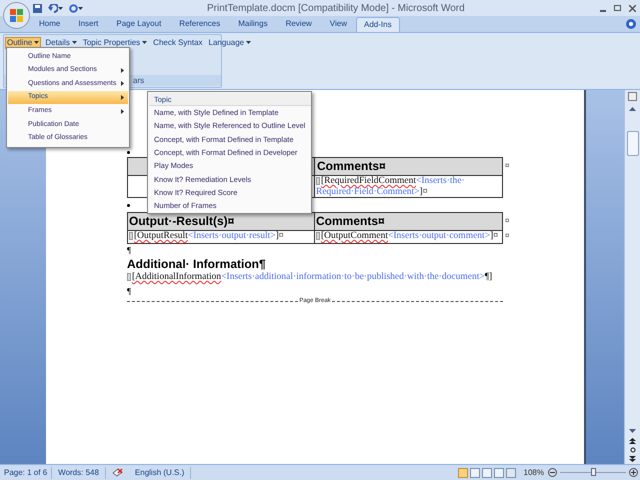 The width and height of the screenshot is (640, 480). What do you see at coordinates (37, 8) in the screenshot?
I see `save-icon` at bounding box center [37, 8].